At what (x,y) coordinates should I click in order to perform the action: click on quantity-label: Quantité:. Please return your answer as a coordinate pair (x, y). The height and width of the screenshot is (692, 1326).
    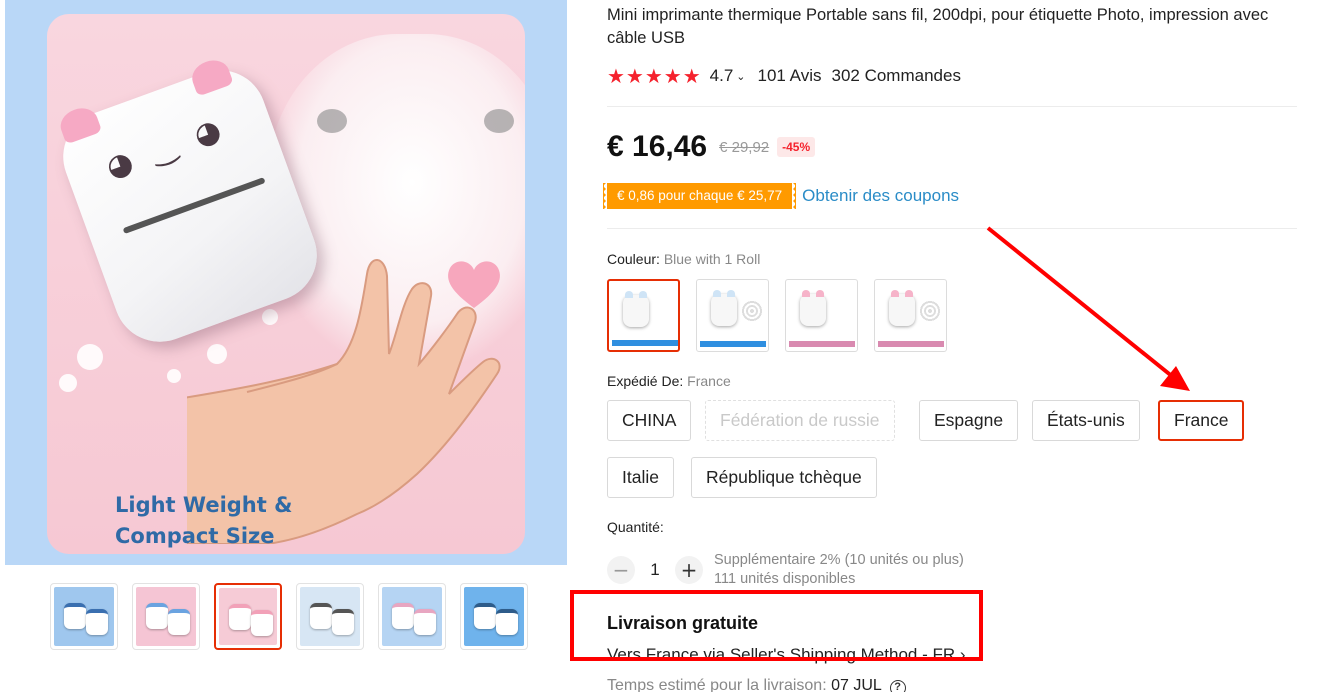
    Looking at the image, I should click on (635, 527).